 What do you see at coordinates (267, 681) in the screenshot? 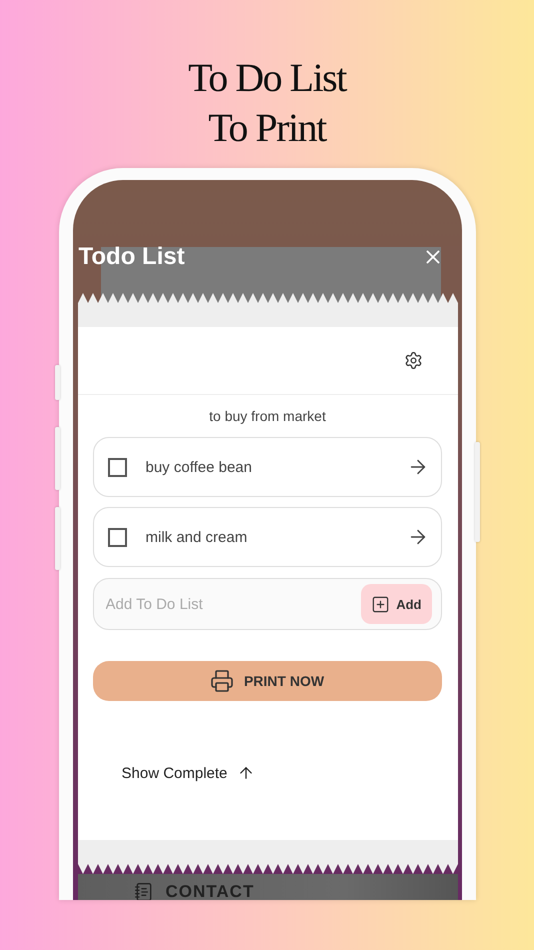
I see `print-button: PRINT NOW` at bounding box center [267, 681].